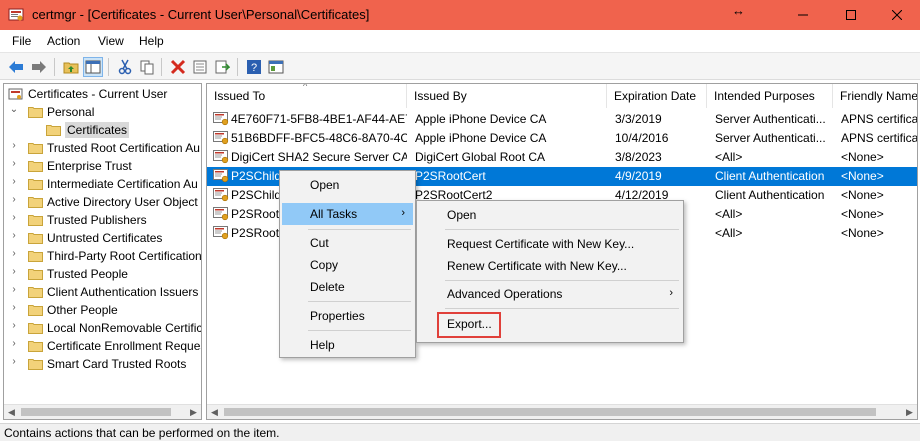  What do you see at coordinates (93, 67) in the screenshot?
I see `show-hide-tree-button` at bounding box center [93, 67].